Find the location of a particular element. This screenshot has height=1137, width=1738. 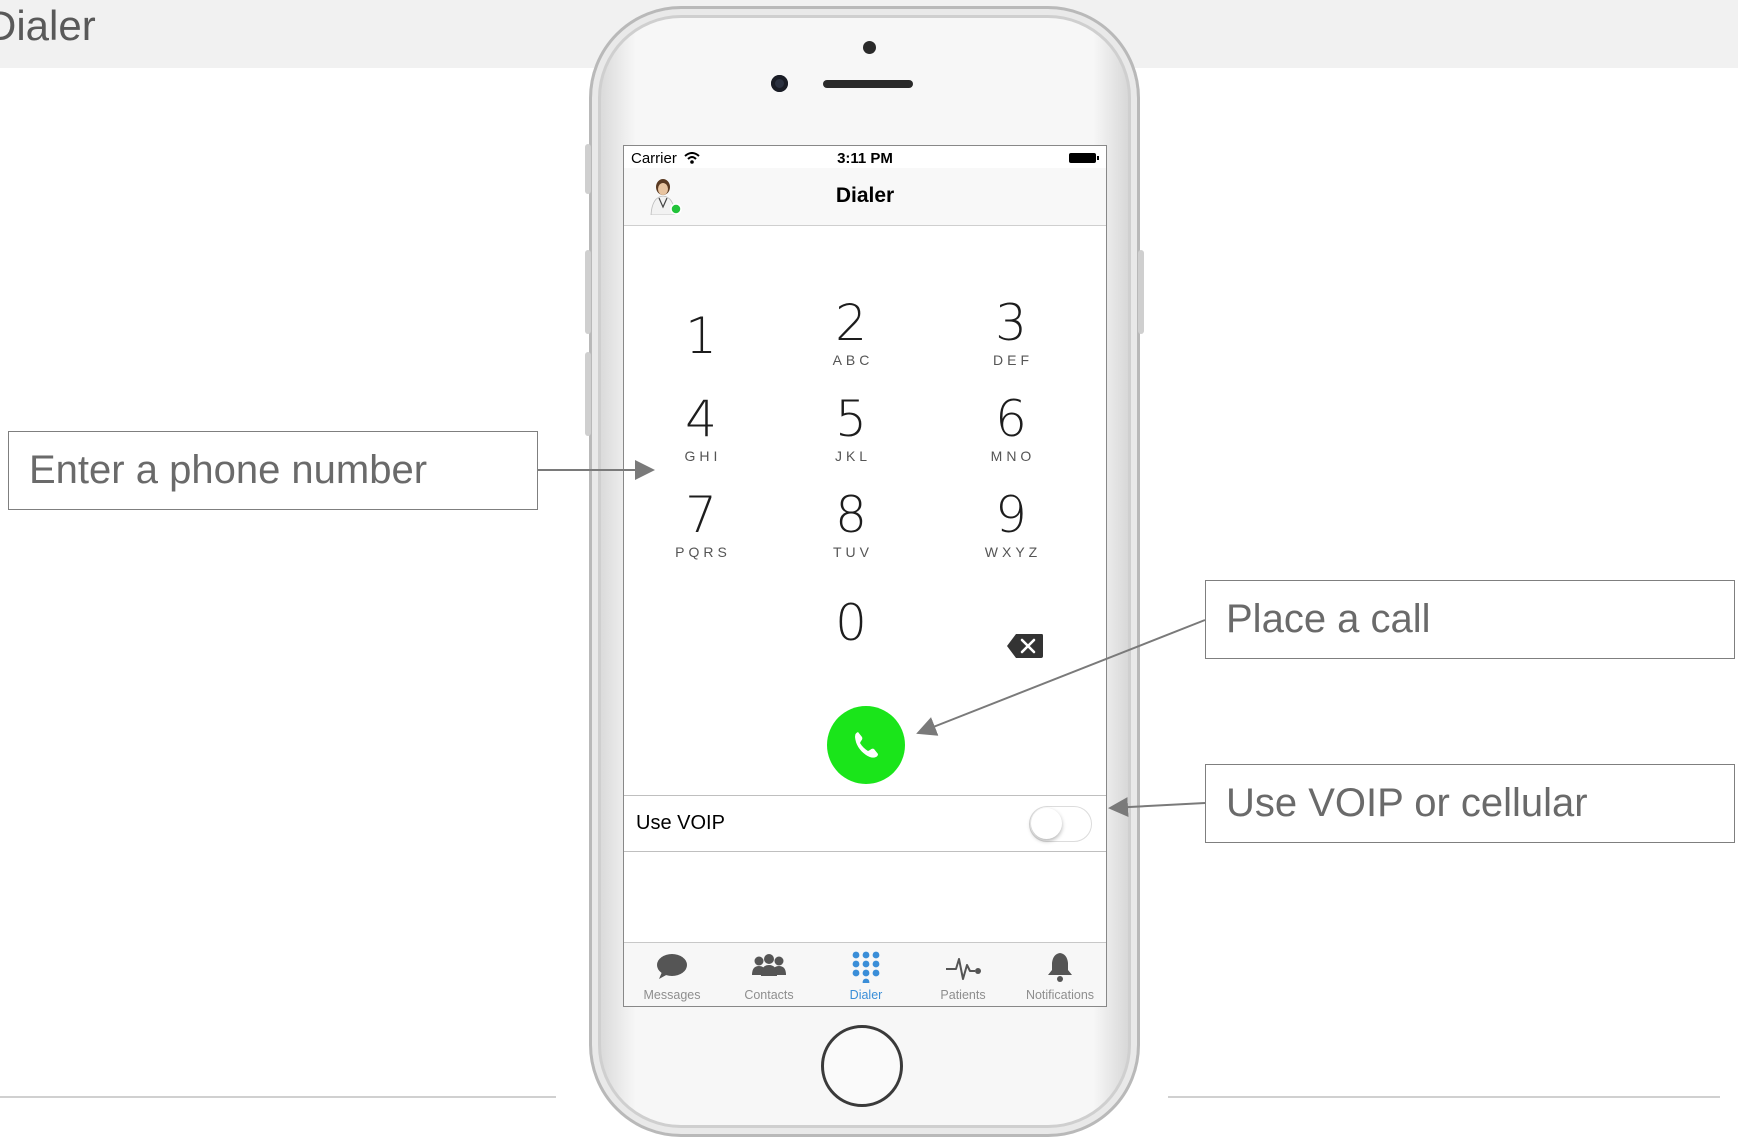

key-digit: 7 is located at coordinates (701, 515).